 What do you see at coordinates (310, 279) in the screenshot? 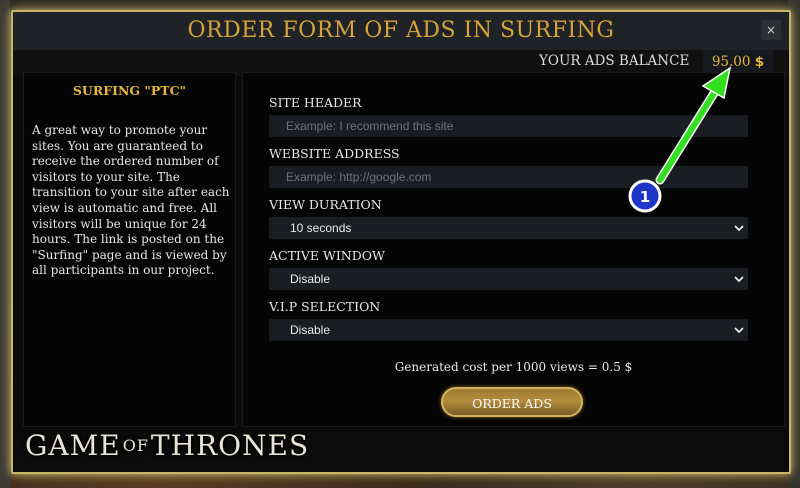
I see `active-window-value: Disable` at bounding box center [310, 279].